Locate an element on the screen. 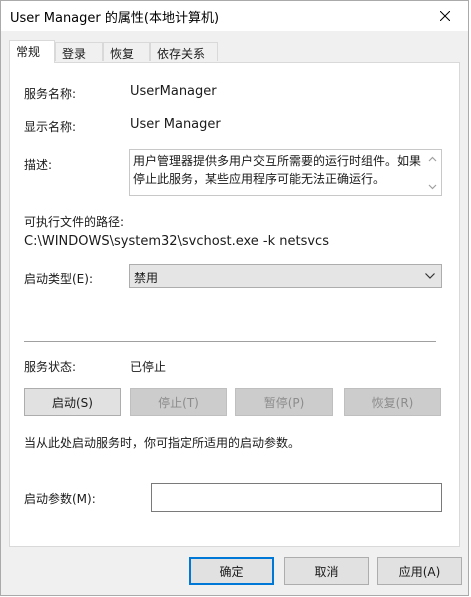 The image size is (471, 597). tab-recovery: 恢复 is located at coordinates (126, 51).